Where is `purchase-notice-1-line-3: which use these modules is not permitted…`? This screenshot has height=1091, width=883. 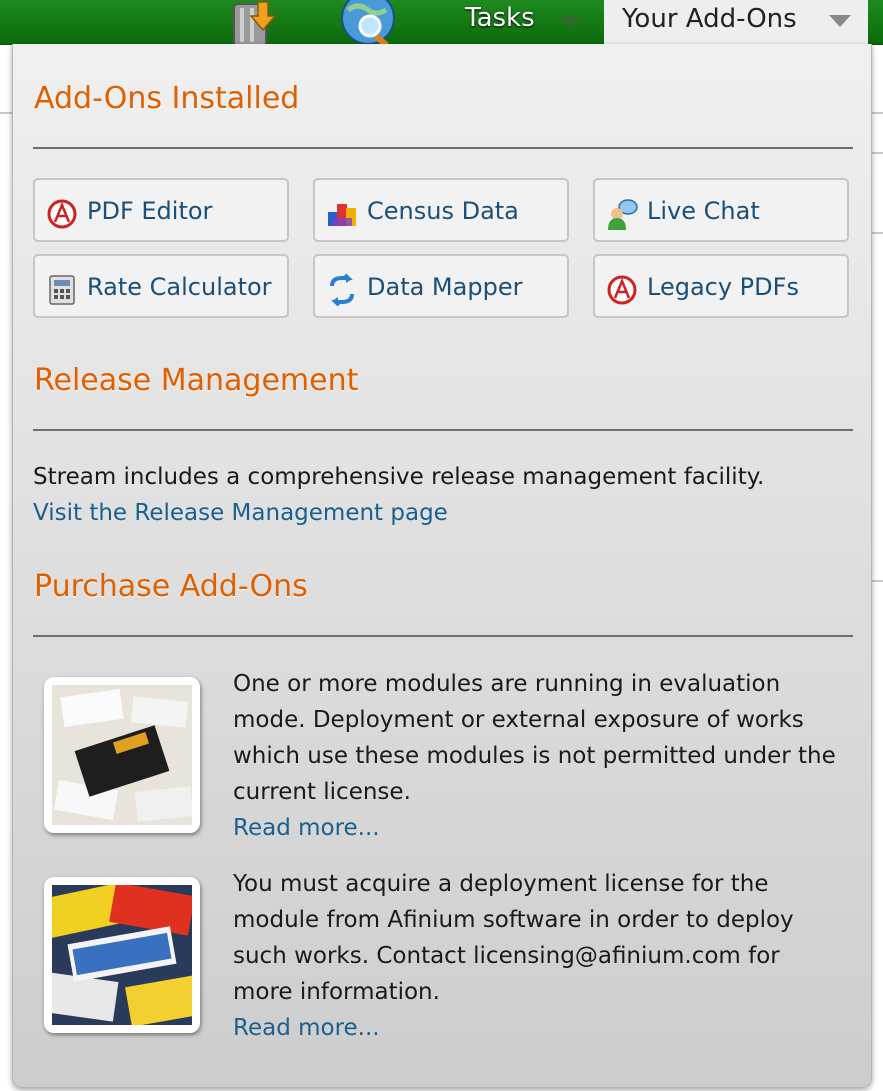 purchase-notice-1-line-3: which use these modules is not permitted… is located at coordinates (534, 756).